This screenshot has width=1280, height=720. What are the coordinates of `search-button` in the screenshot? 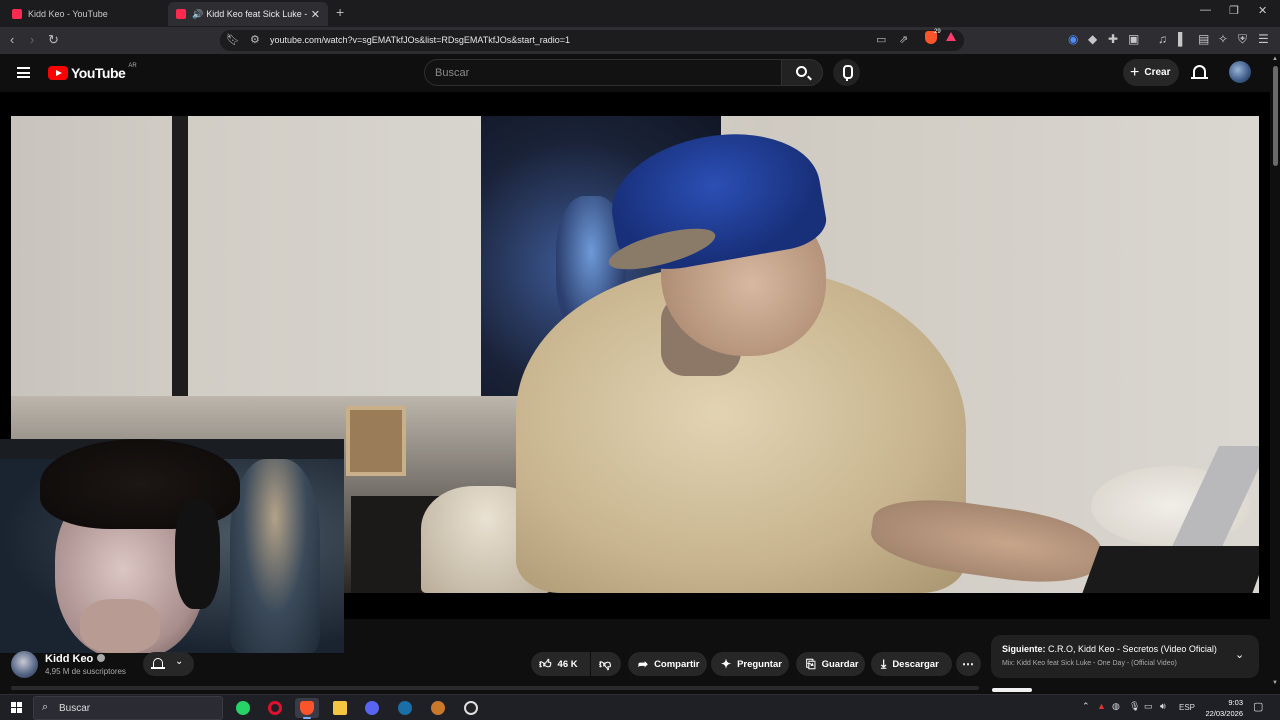 It's located at (802, 72).